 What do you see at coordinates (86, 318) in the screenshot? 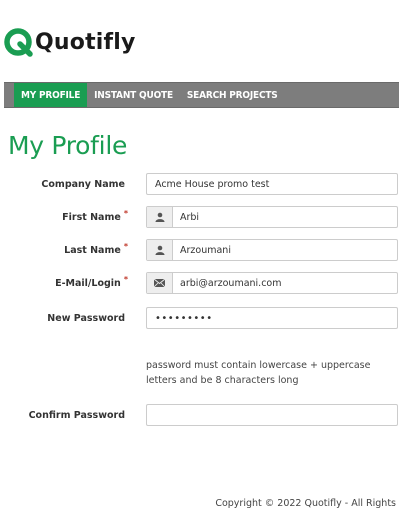
I see `new-password-label: New Password` at bounding box center [86, 318].